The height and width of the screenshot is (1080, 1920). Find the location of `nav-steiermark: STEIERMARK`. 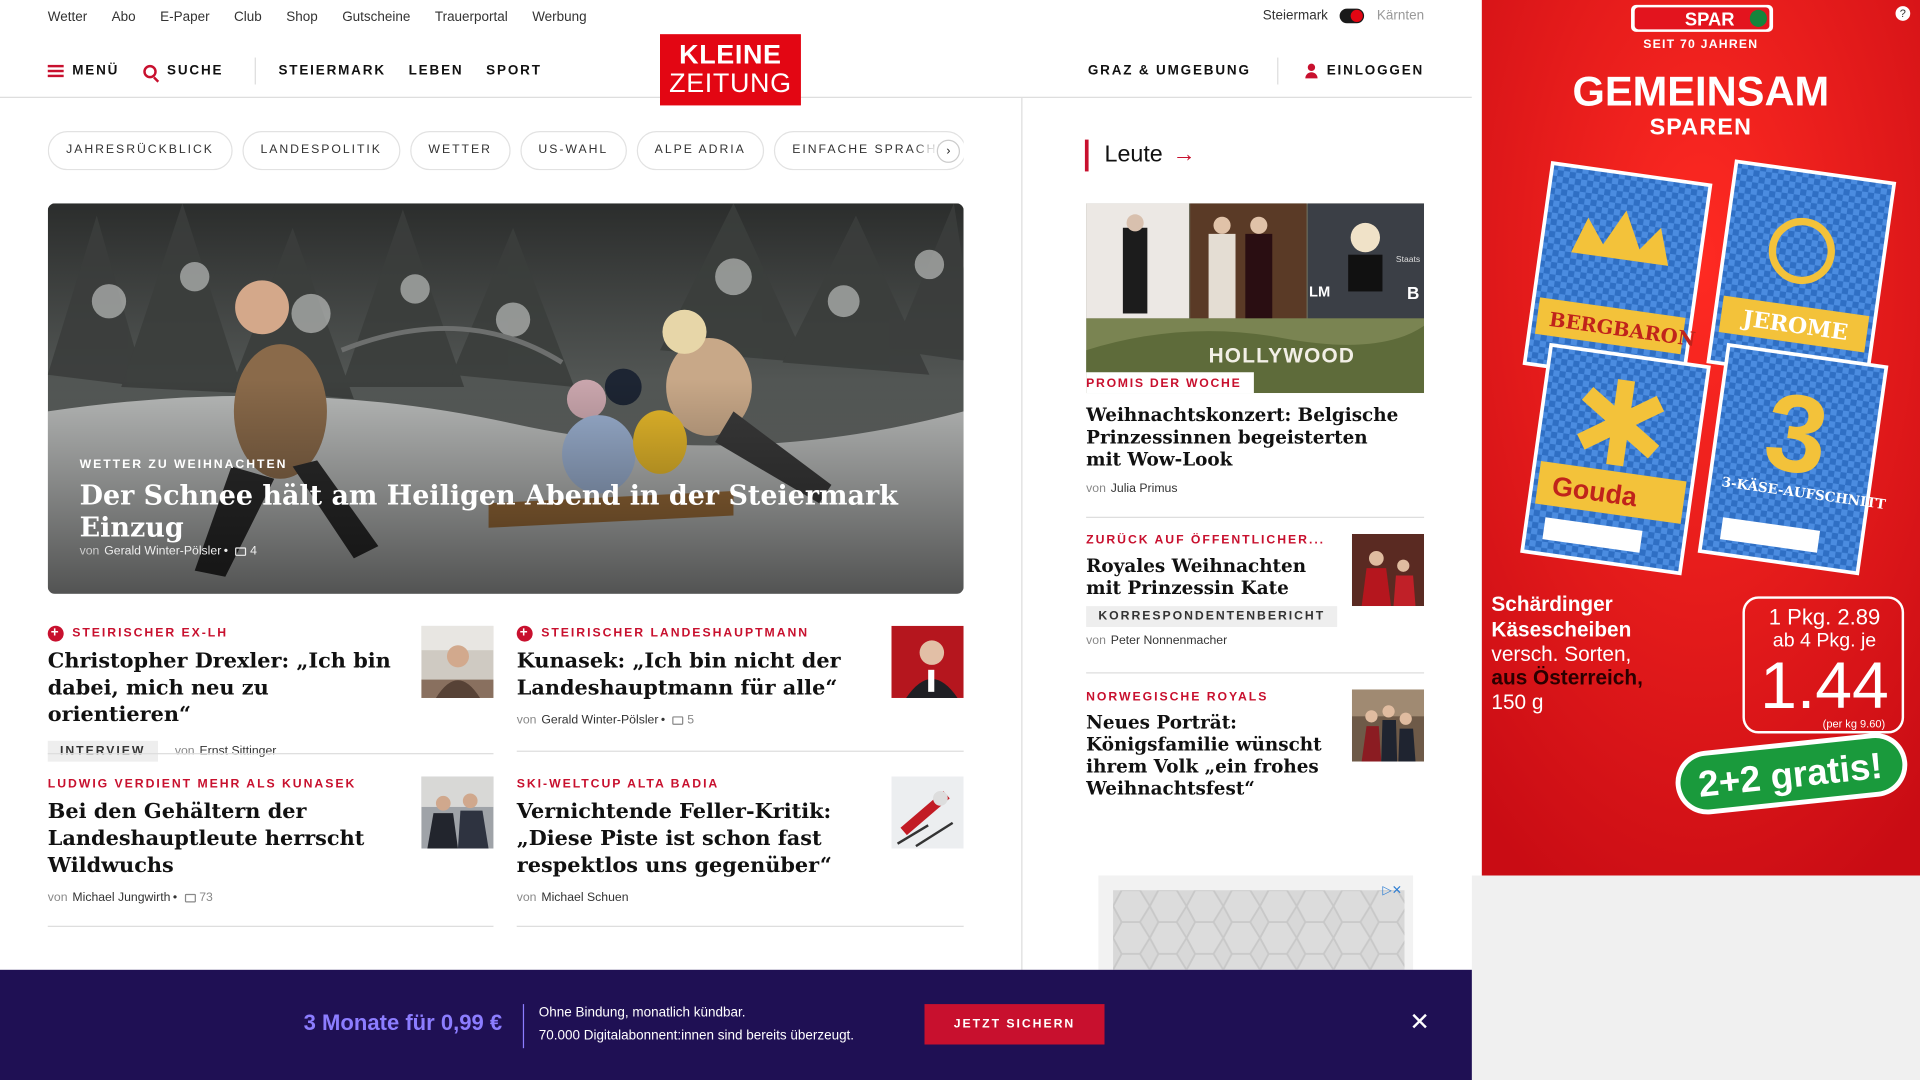

nav-steiermark: STEIERMARK is located at coordinates (331, 71).